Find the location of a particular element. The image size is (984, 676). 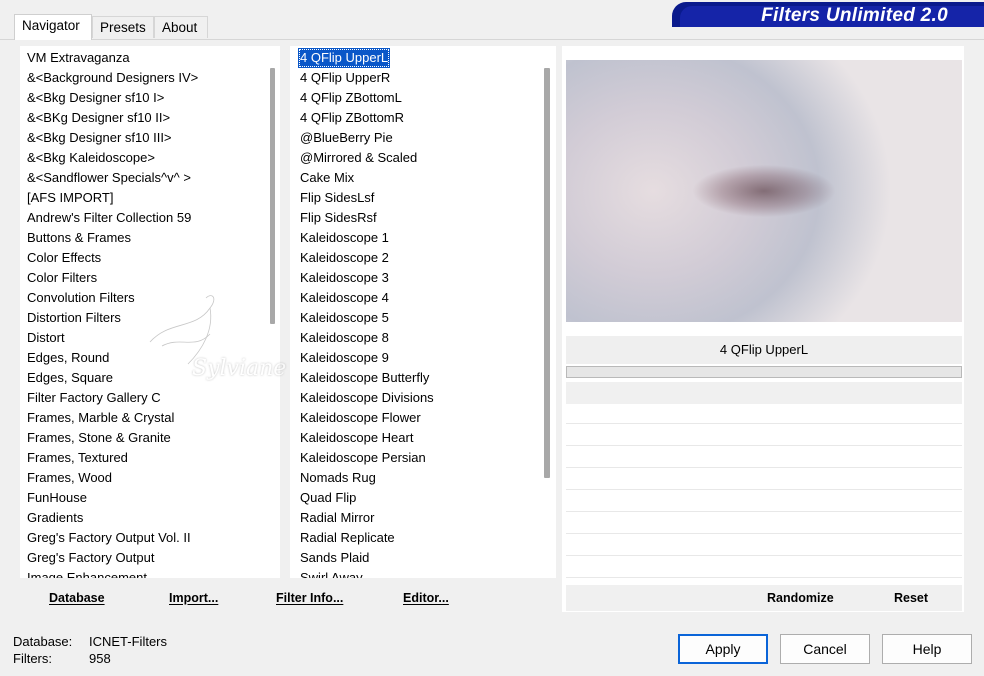

category-item: Greg's Factory Output is located at coordinates (90, 558).